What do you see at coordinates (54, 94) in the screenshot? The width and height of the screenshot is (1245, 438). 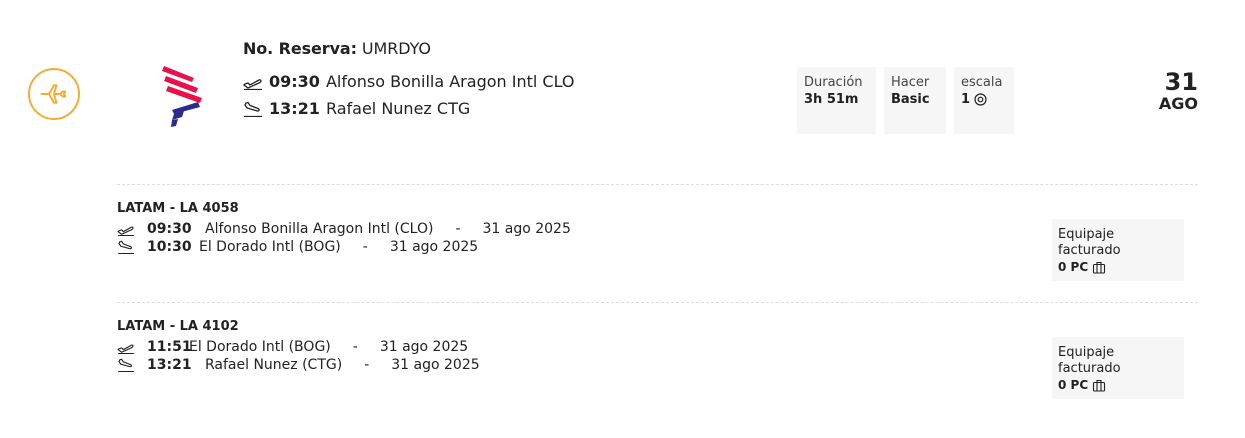 I see `plane-icon` at bounding box center [54, 94].